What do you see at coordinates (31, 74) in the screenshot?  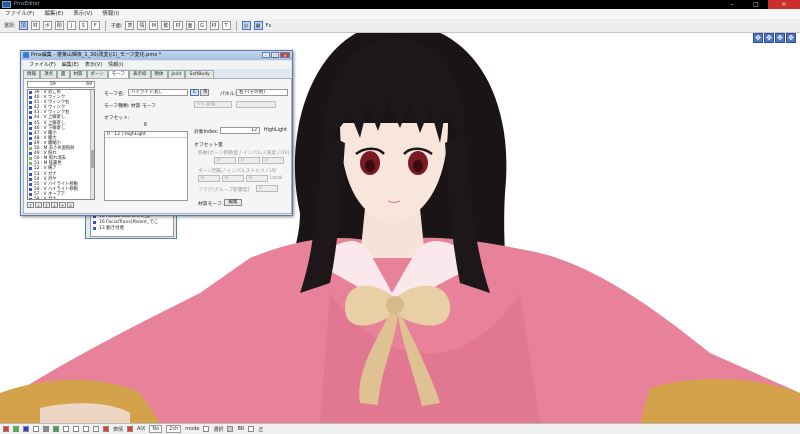 I see `tab-info: 情報` at bounding box center [31, 74].